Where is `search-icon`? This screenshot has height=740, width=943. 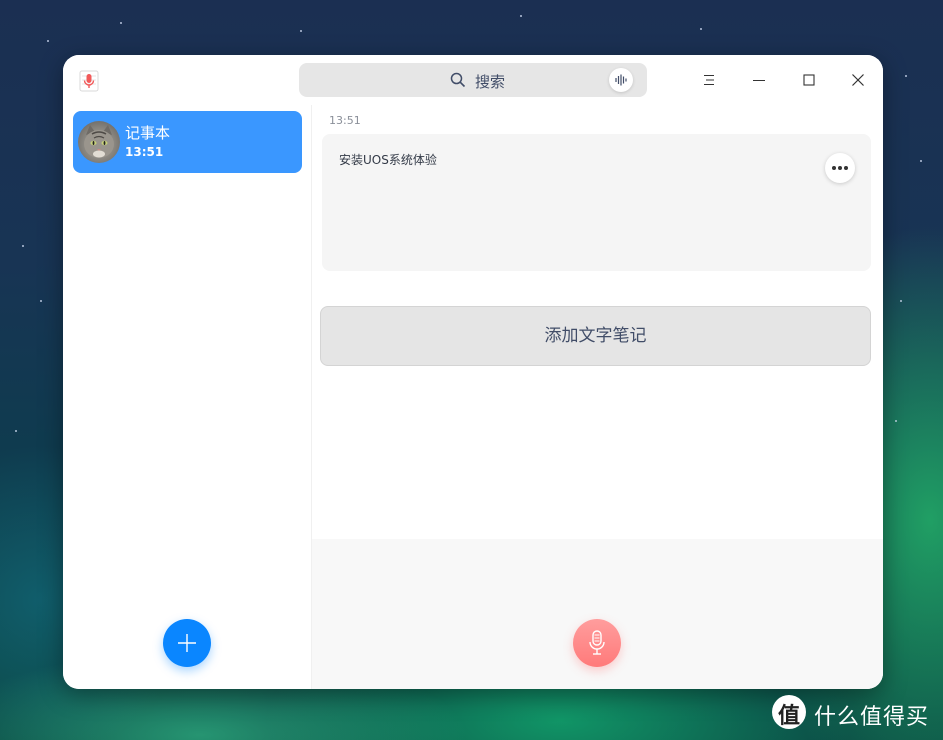
search-icon is located at coordinates (458, 80).